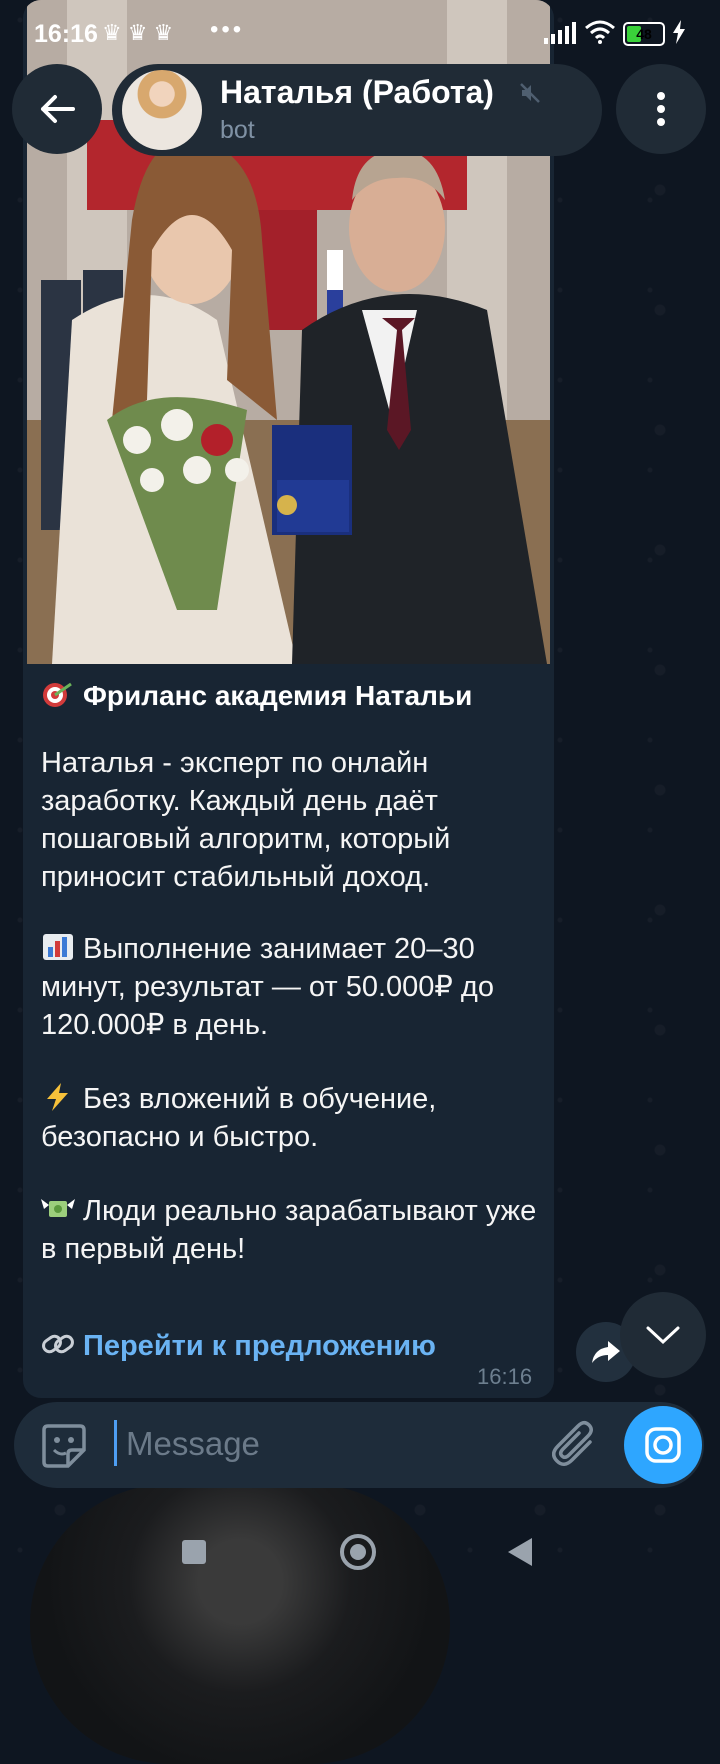 This screenshot has width=720, height=1764. What do you see at coordinates (58, 1208) in the screenshot?
I see `money-wings-emoji-icon` at bounding box center [58, 1208].